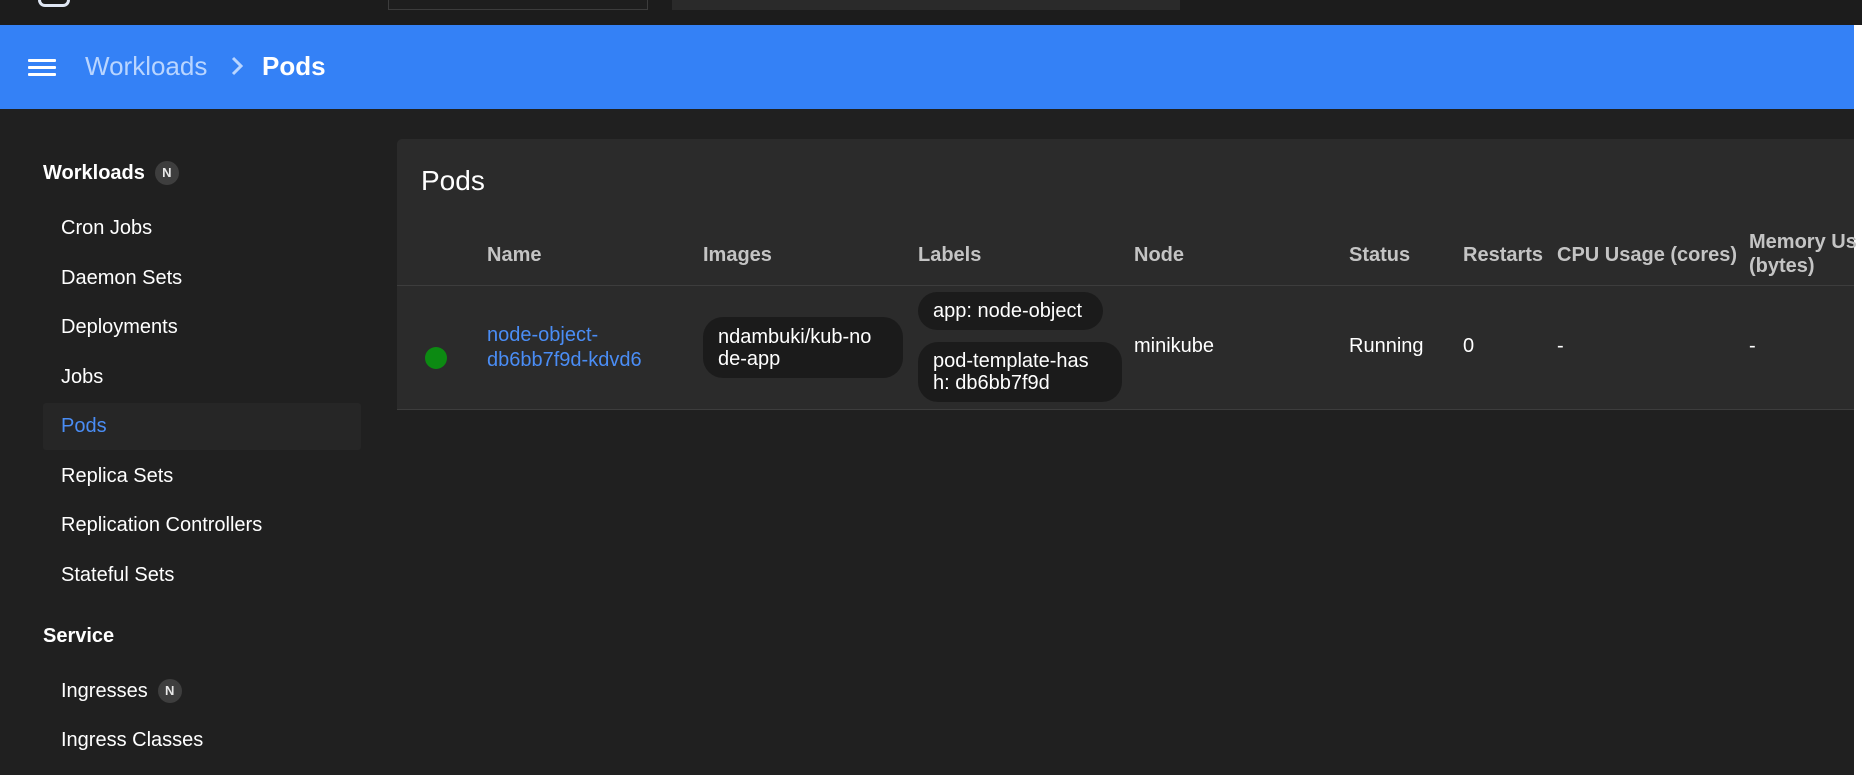 The image size is (1862, 775). What do you see at coordinates (737, 255) in the screenshot?
I see `column-header-images: Images` at bounding box center [737, 255].